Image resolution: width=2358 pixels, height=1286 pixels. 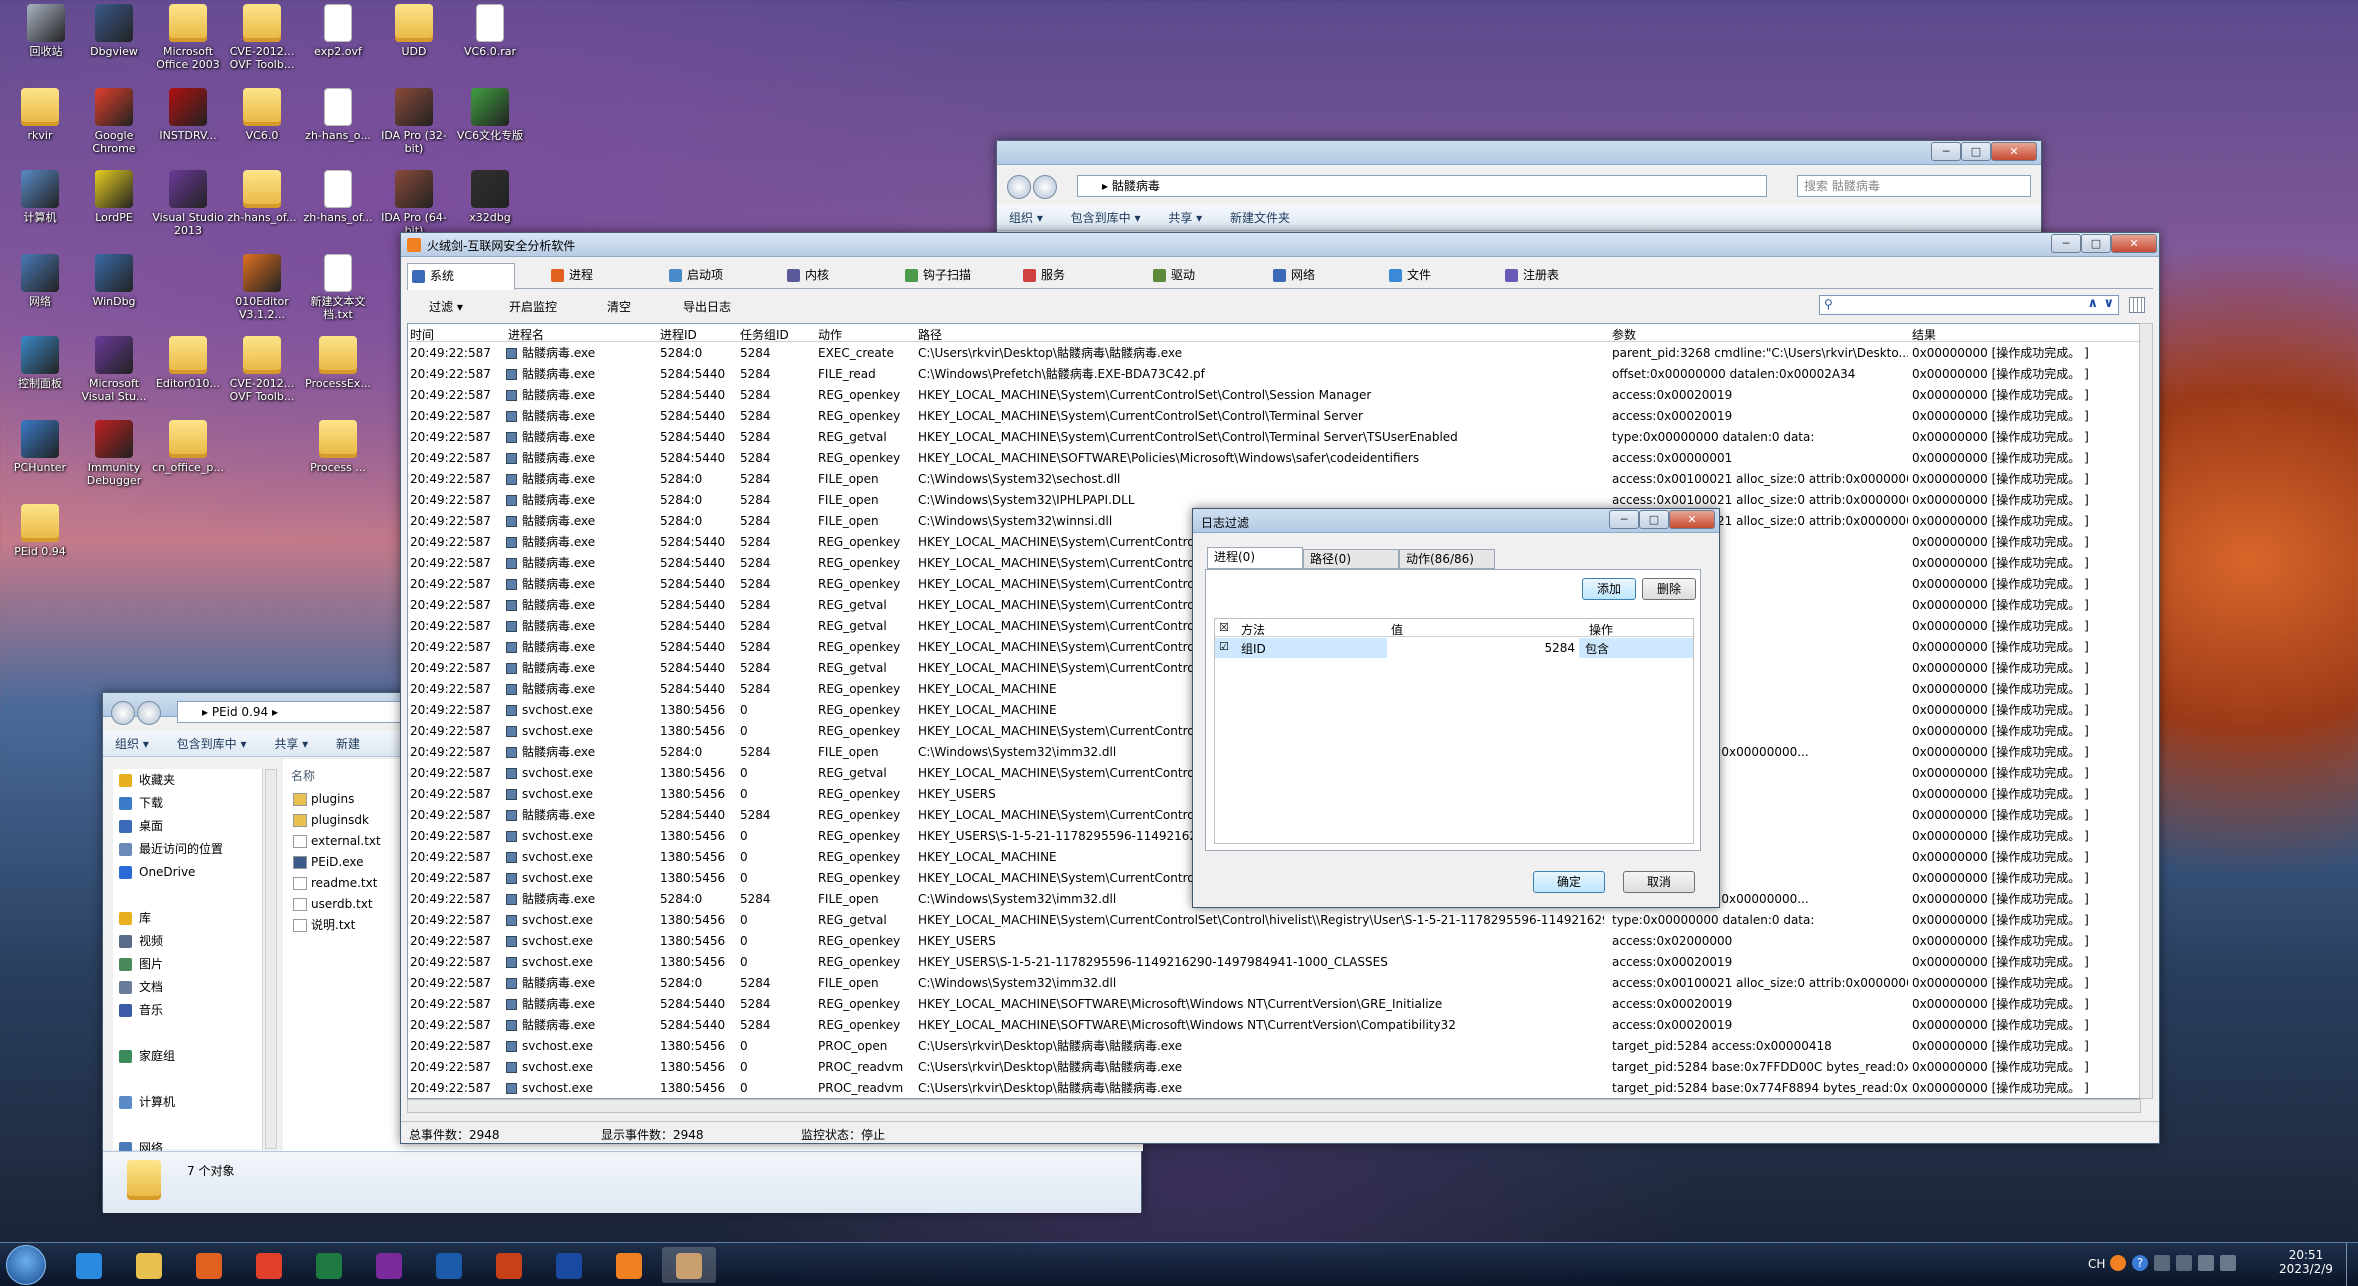 I want to click on dialog-maximize-button: □, so click(x=1654, y=519).